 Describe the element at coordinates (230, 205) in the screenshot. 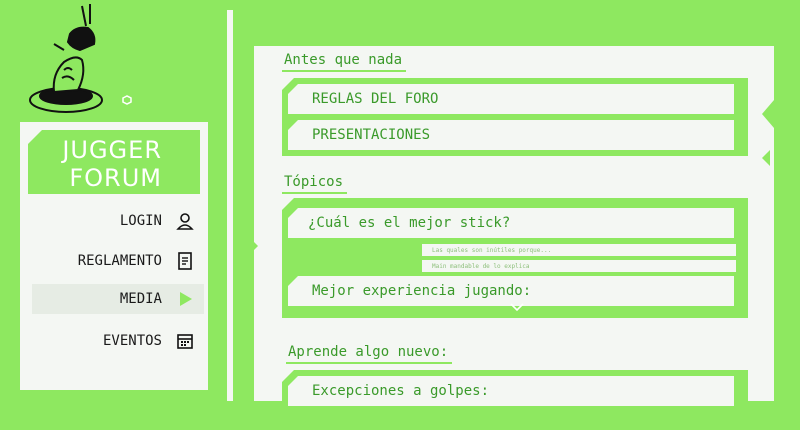

I see `divider` at that location.